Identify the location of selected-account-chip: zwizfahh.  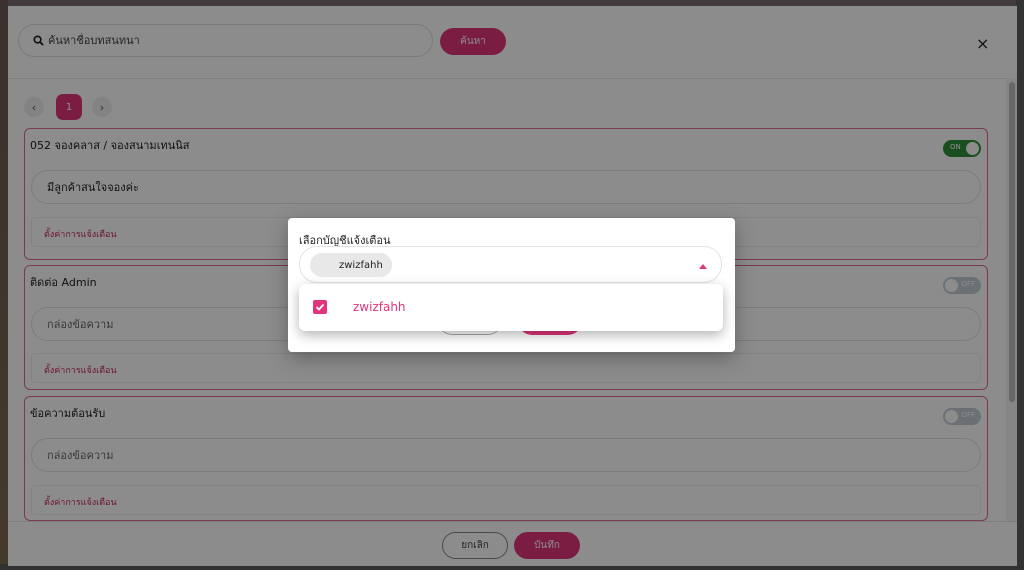
(351, 265).